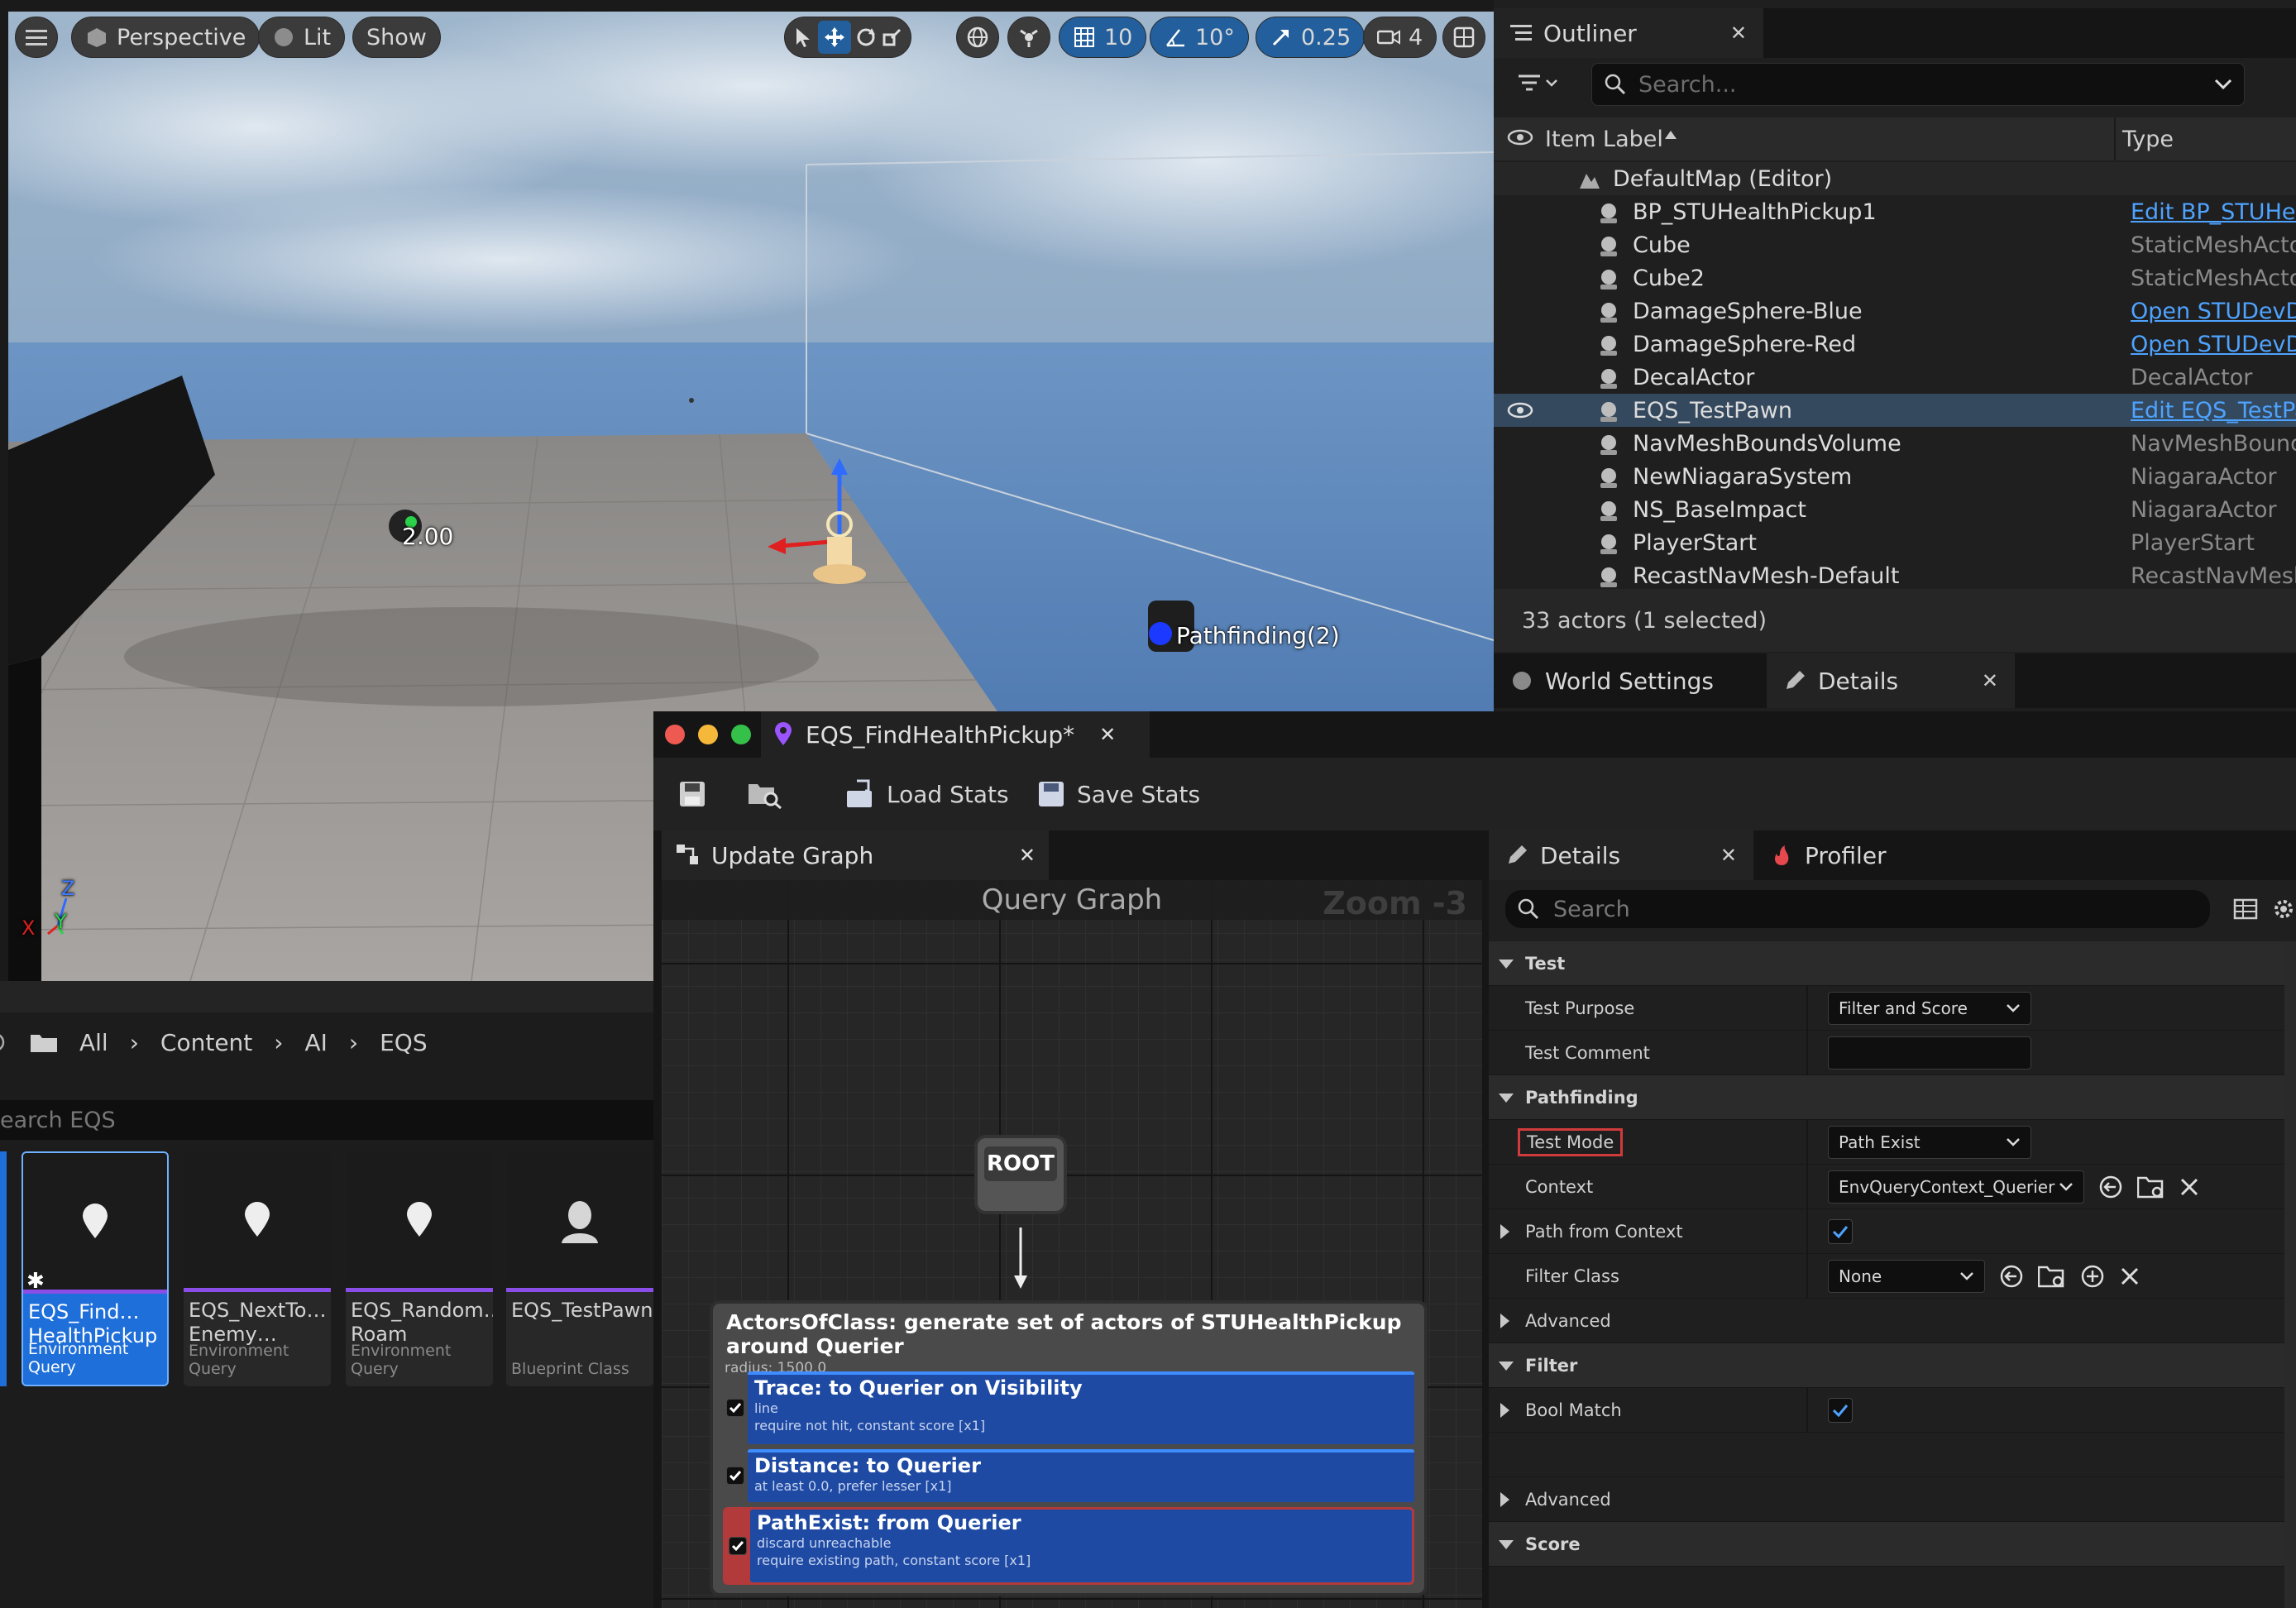 The width and height of the screenshot is (2296, 1608). What do you see at coordinates (257, 1268) in the screenshot?
I see `asset-tile-eqs-nexttoenemy: EQS_NextTo… Enemy… Environment Query` at bounding box center [257, 1268].